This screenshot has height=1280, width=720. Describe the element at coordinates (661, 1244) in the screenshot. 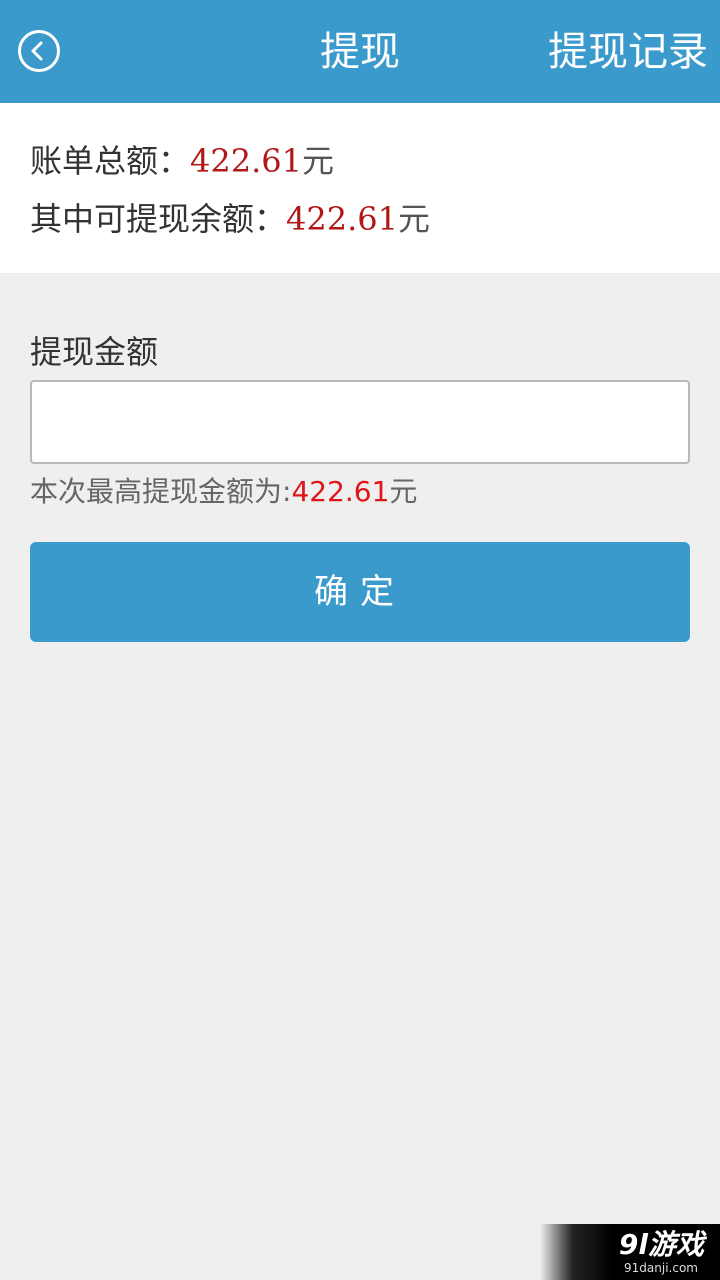

I see `watermark-logo-text: 9l游戏` at that location.